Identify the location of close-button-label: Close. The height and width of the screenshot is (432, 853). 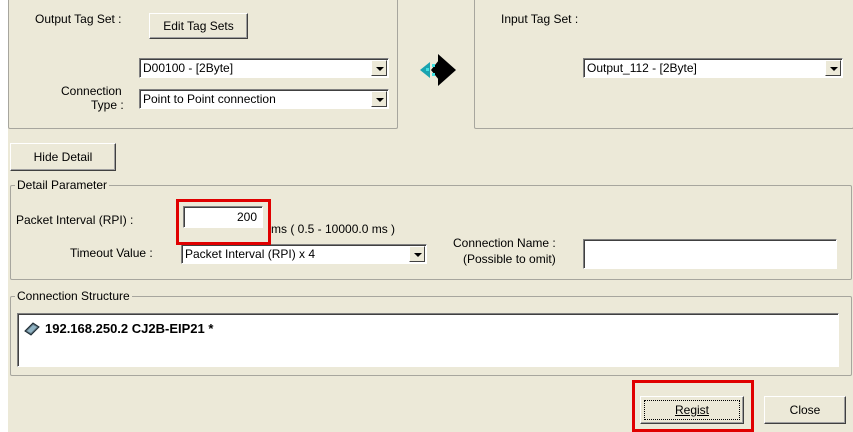
(805, 410).